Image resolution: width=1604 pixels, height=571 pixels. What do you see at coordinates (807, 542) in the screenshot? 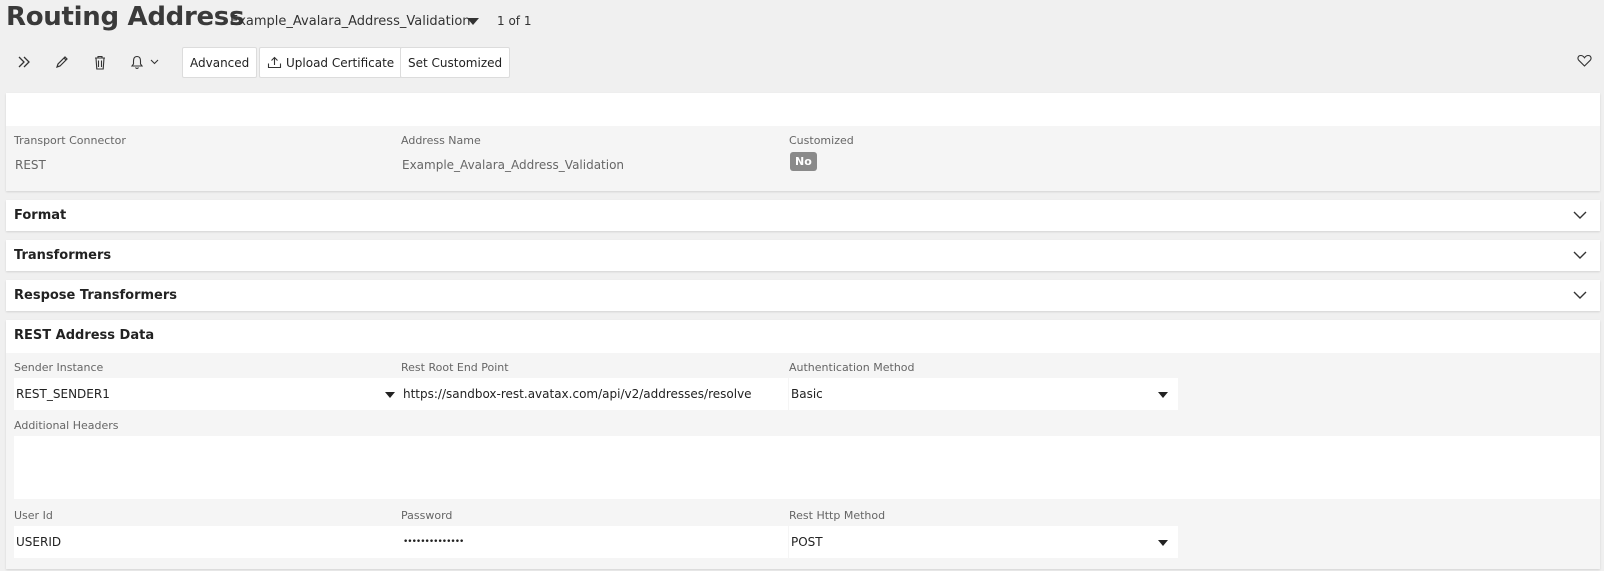
I see `rest-http-method-value: POST` at bounding box center [807, 542].